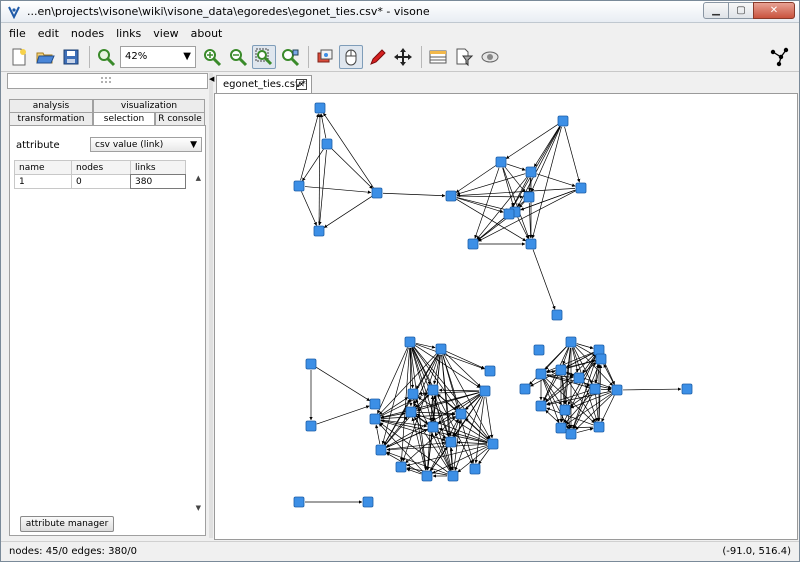  Describe the element at coordinates (207, 33) in the screenshot. I see `menu-about: about` at that location.